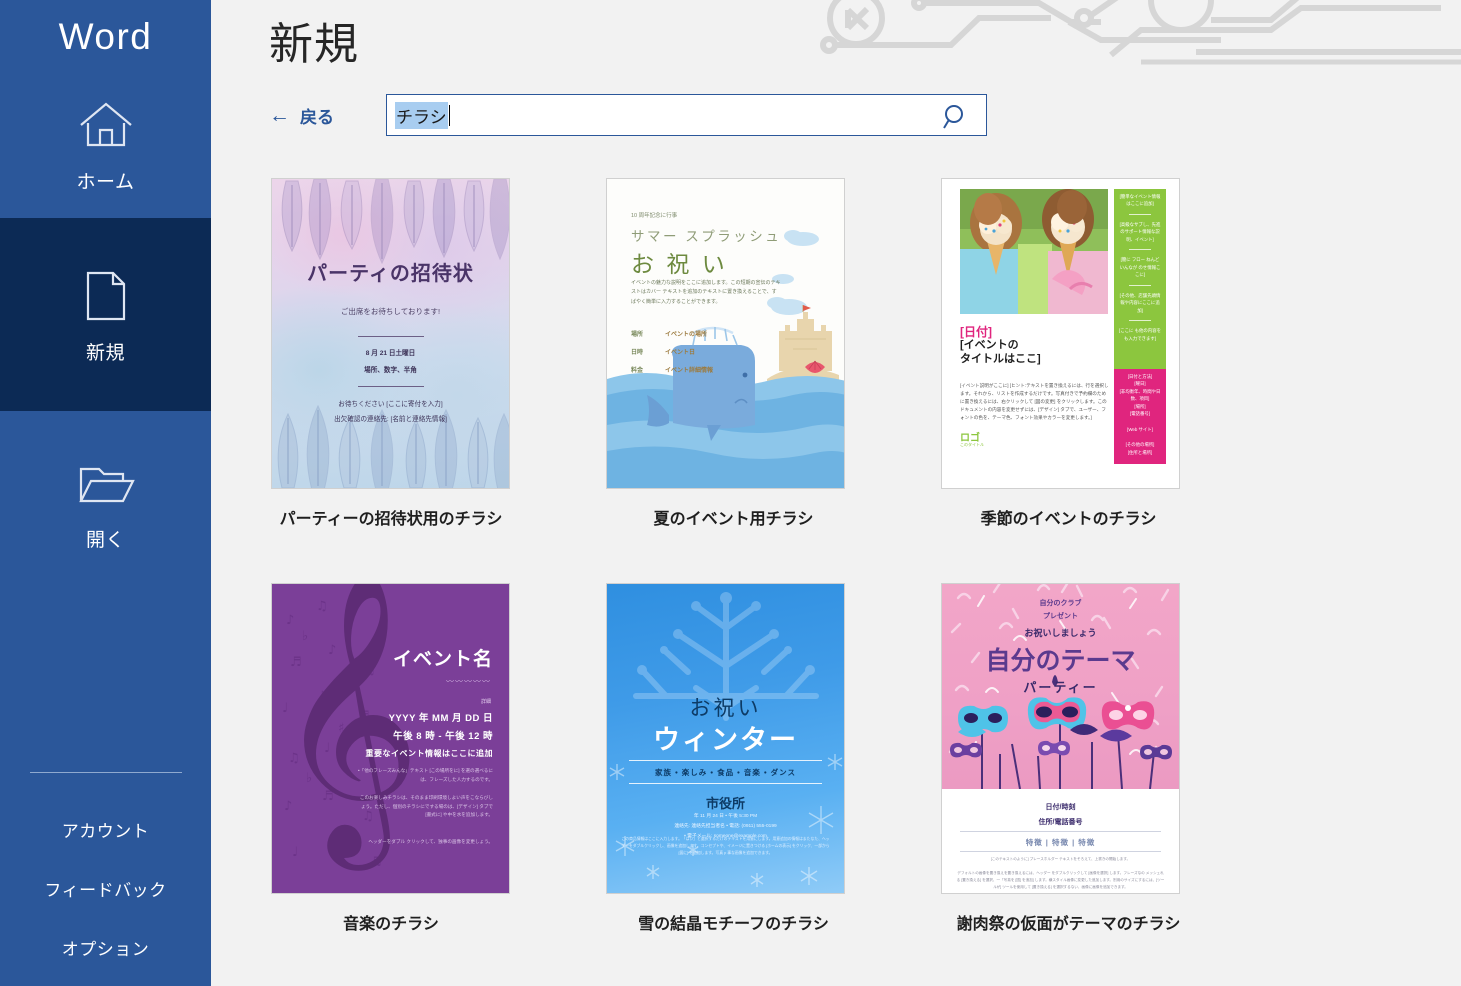  What do you see at coordinates (637, 335) in the screenshot?
I see `preview-row-key: 場所` at bounding box center [637, 335].